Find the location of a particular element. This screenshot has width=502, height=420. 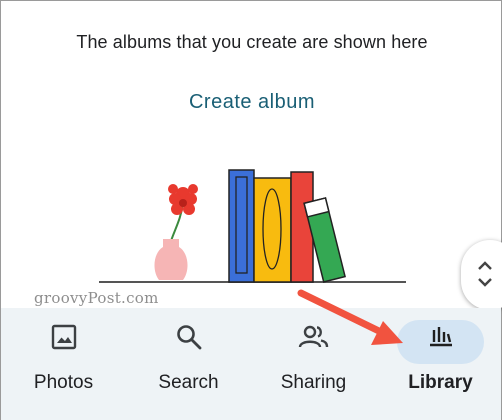

vase is located at coordinates (171, 259).